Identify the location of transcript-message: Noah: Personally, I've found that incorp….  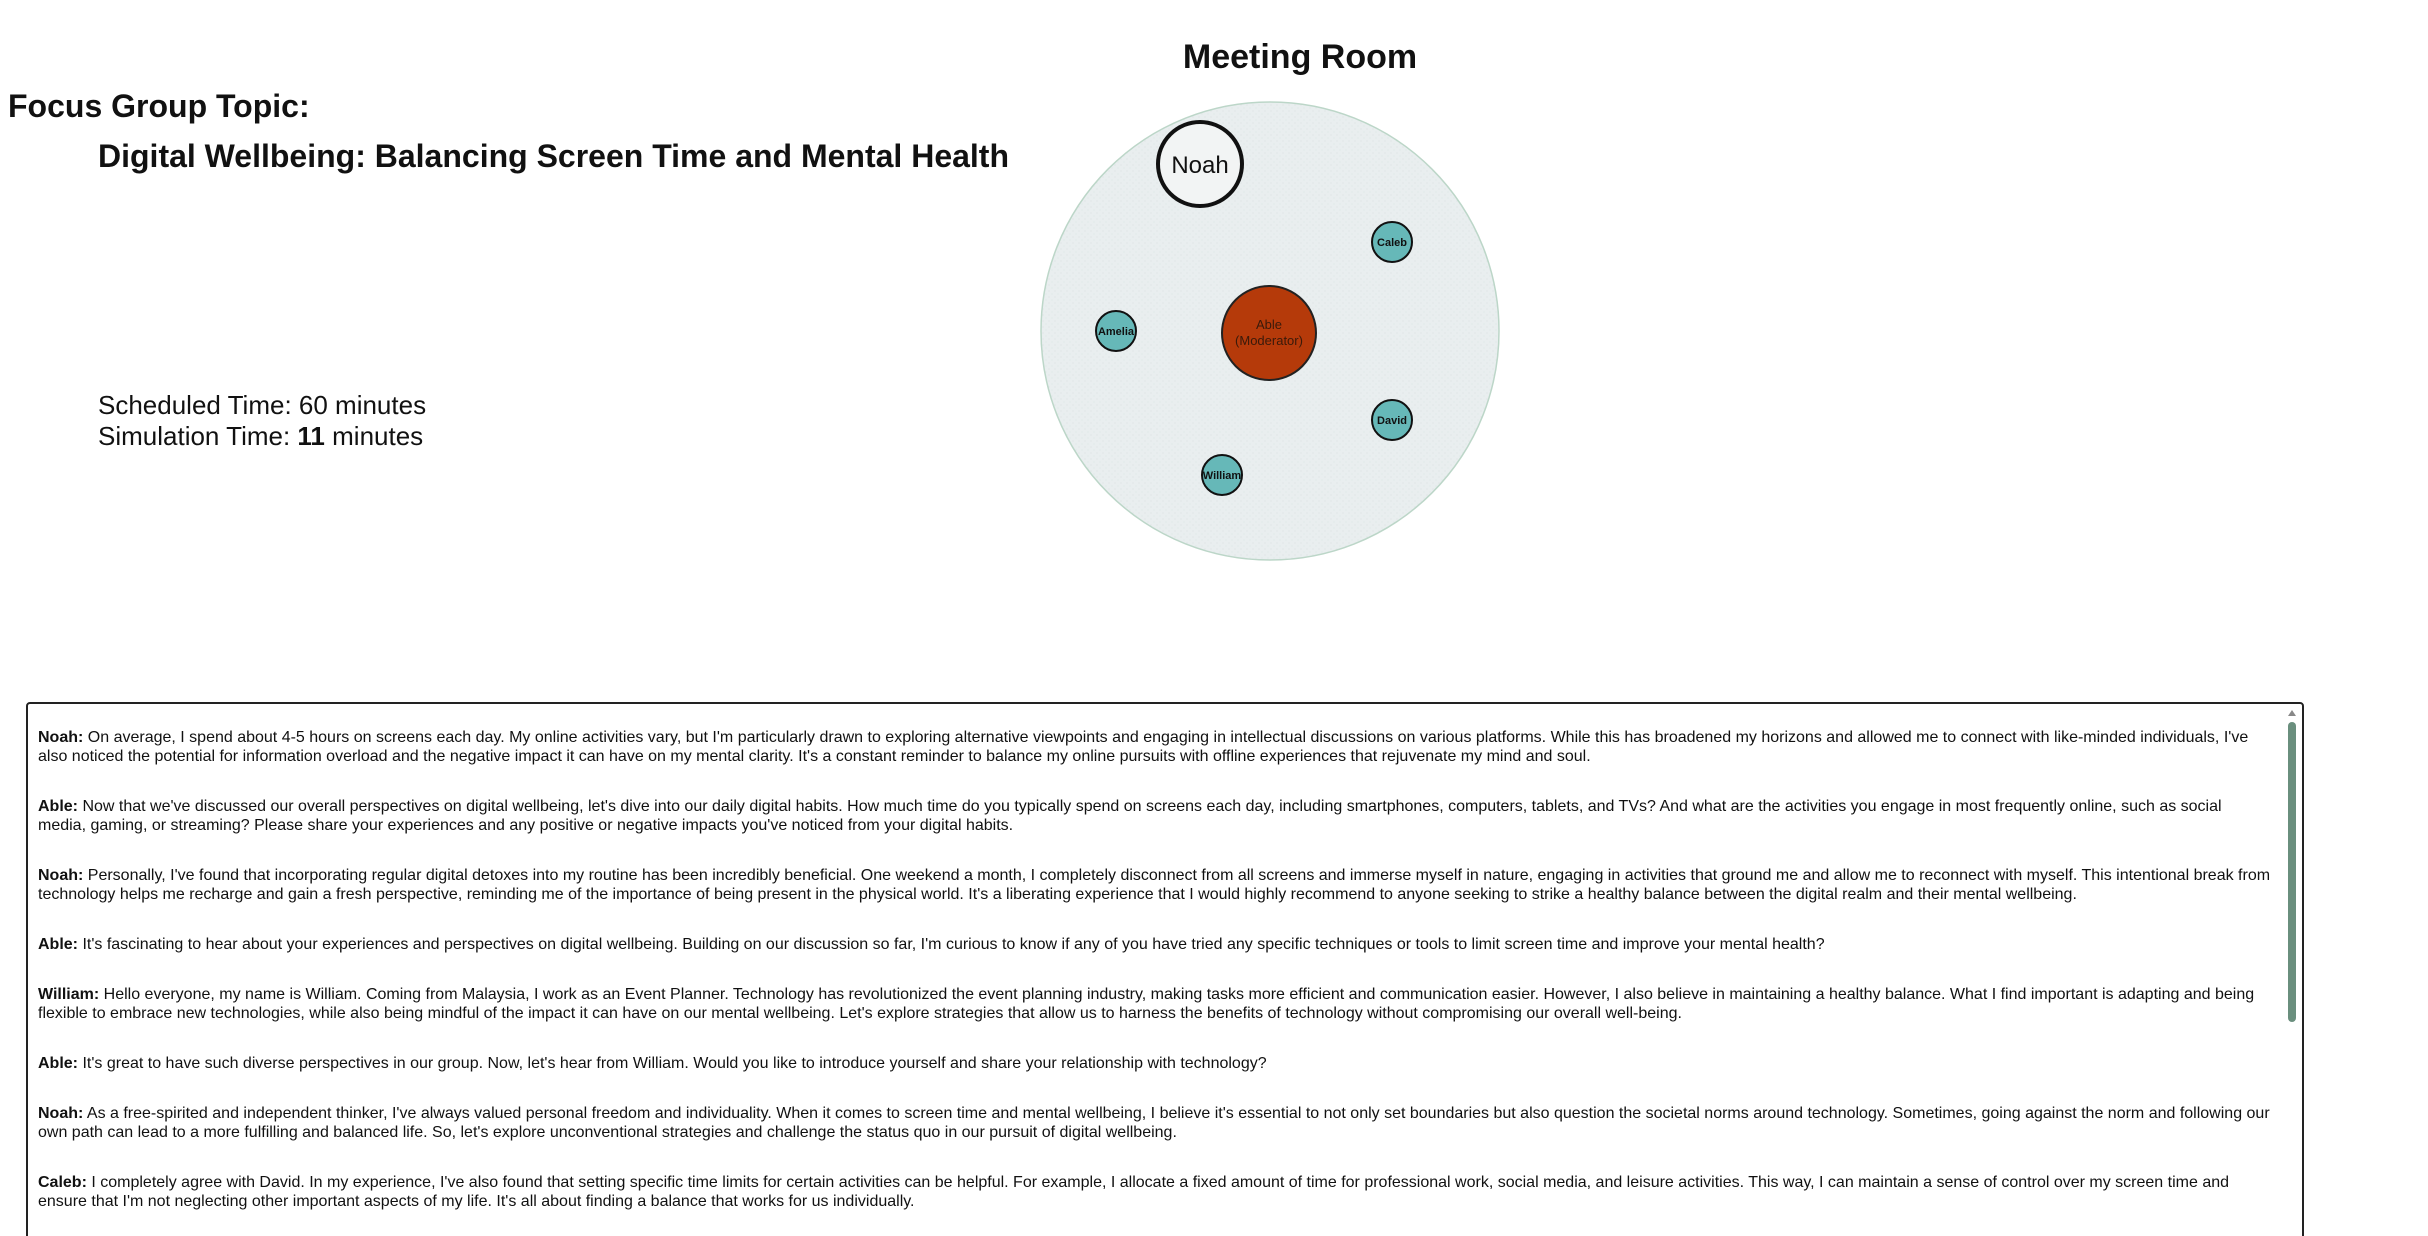
(1155, 885).